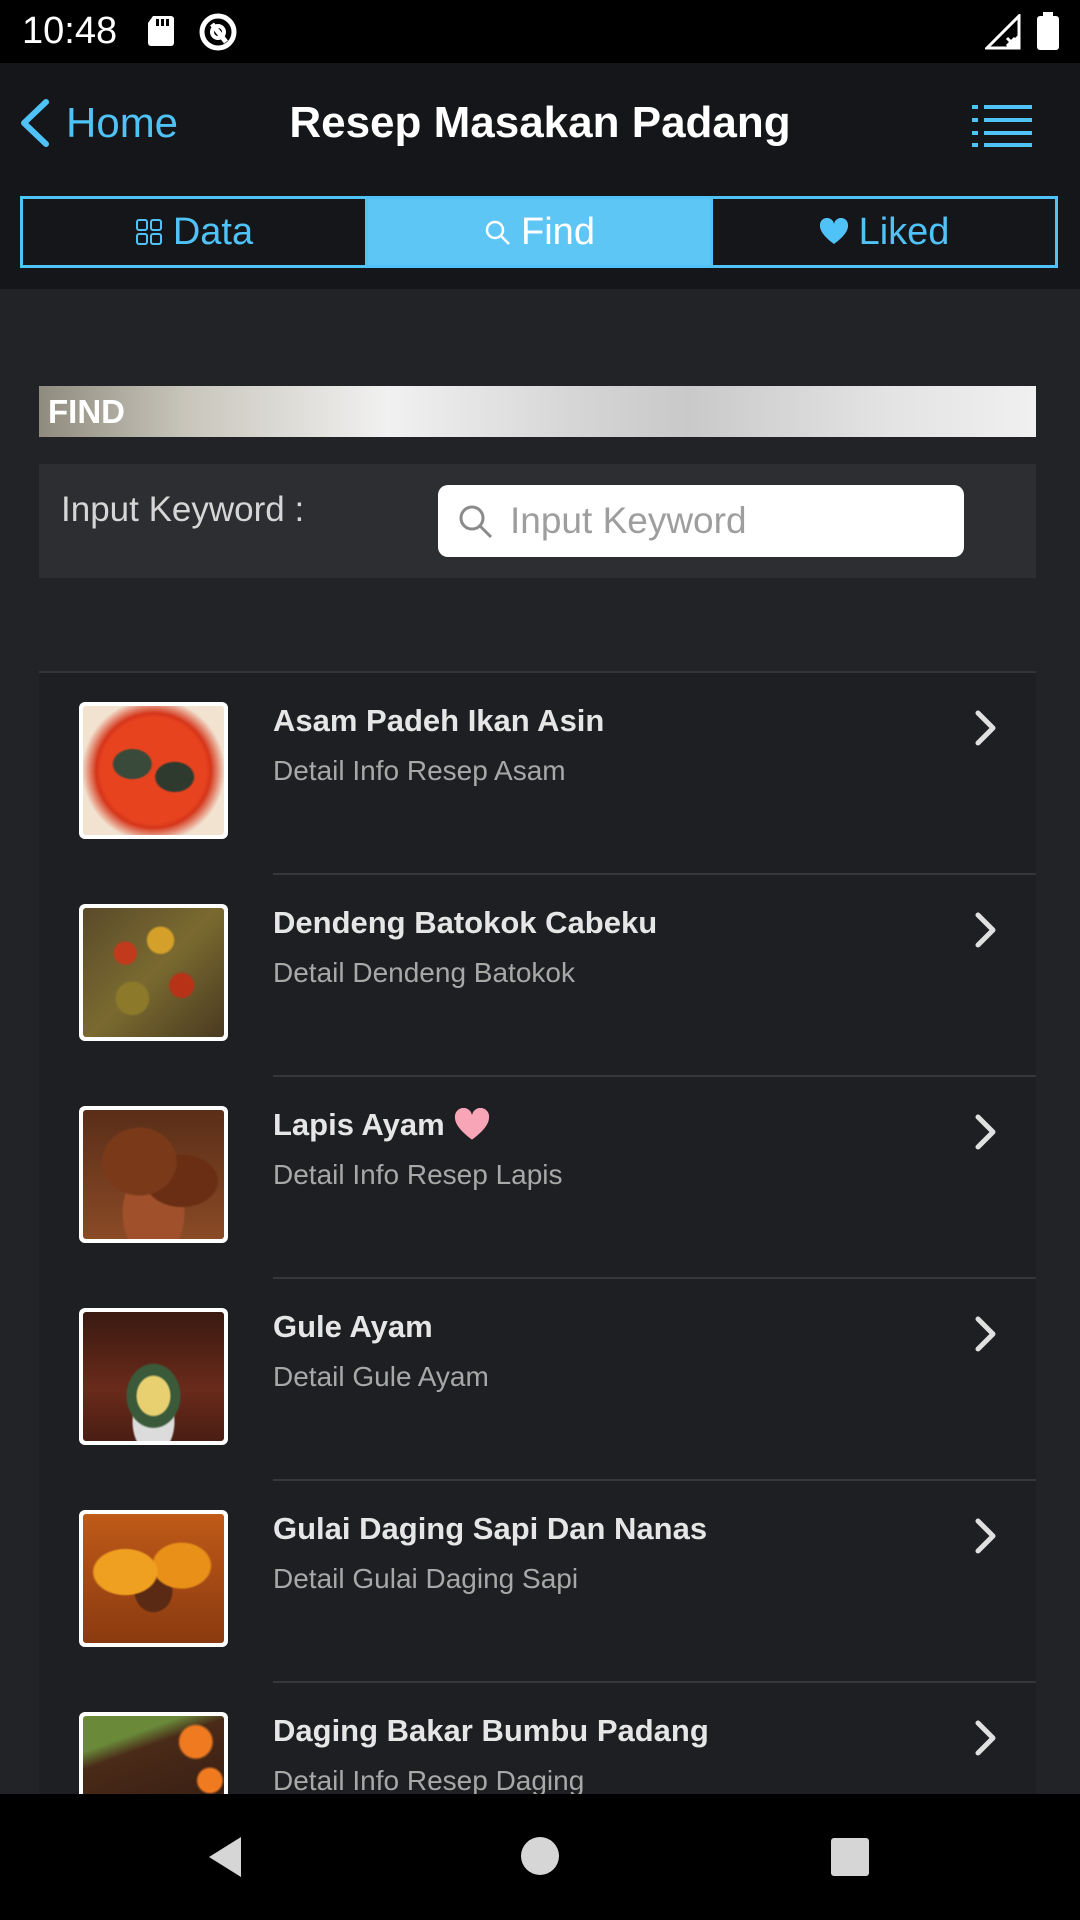 The image size is (1080, 1920). I want to click on recipe-detail: Detail Info Resep Asam, so click(419, 770).